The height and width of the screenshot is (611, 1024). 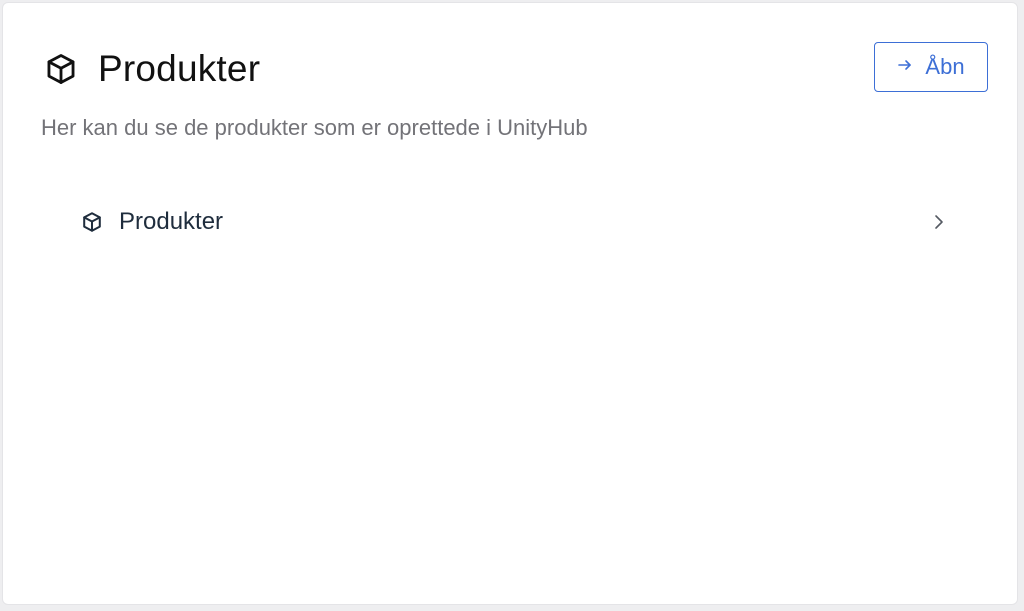 I want to click on list-item-label: Produkter, so click(x=171, y=221).